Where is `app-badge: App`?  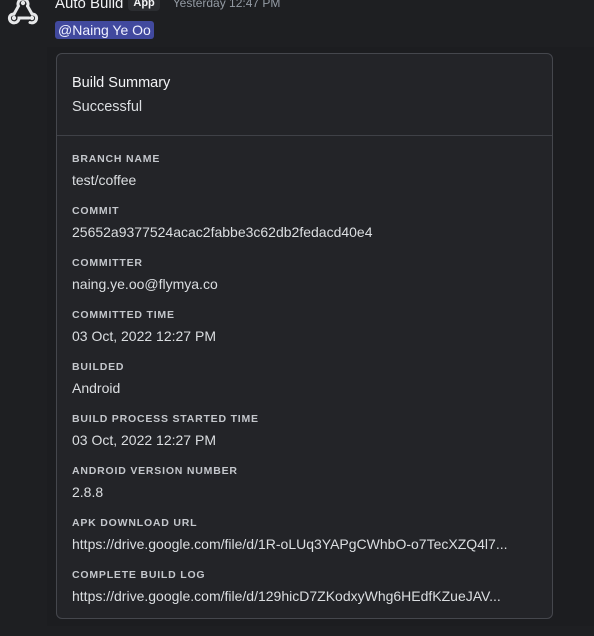 app-badge: App is located at coordinates (144, 5).